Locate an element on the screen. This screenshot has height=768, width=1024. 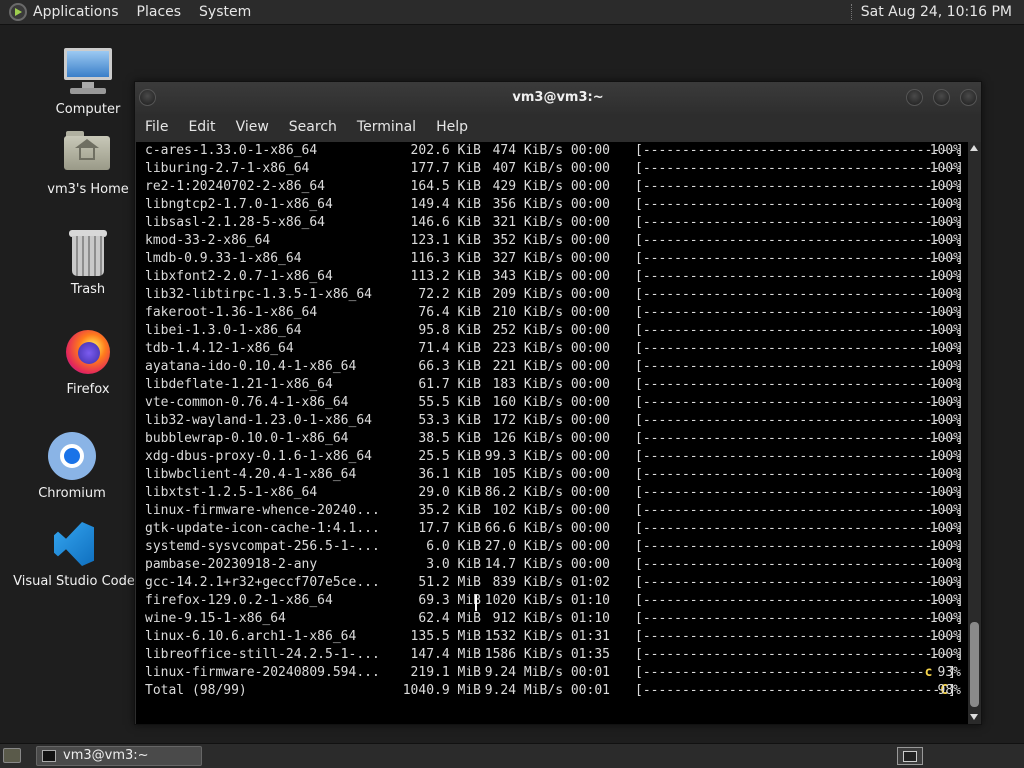
menu-places: Places is located at coordinates (159, 12).